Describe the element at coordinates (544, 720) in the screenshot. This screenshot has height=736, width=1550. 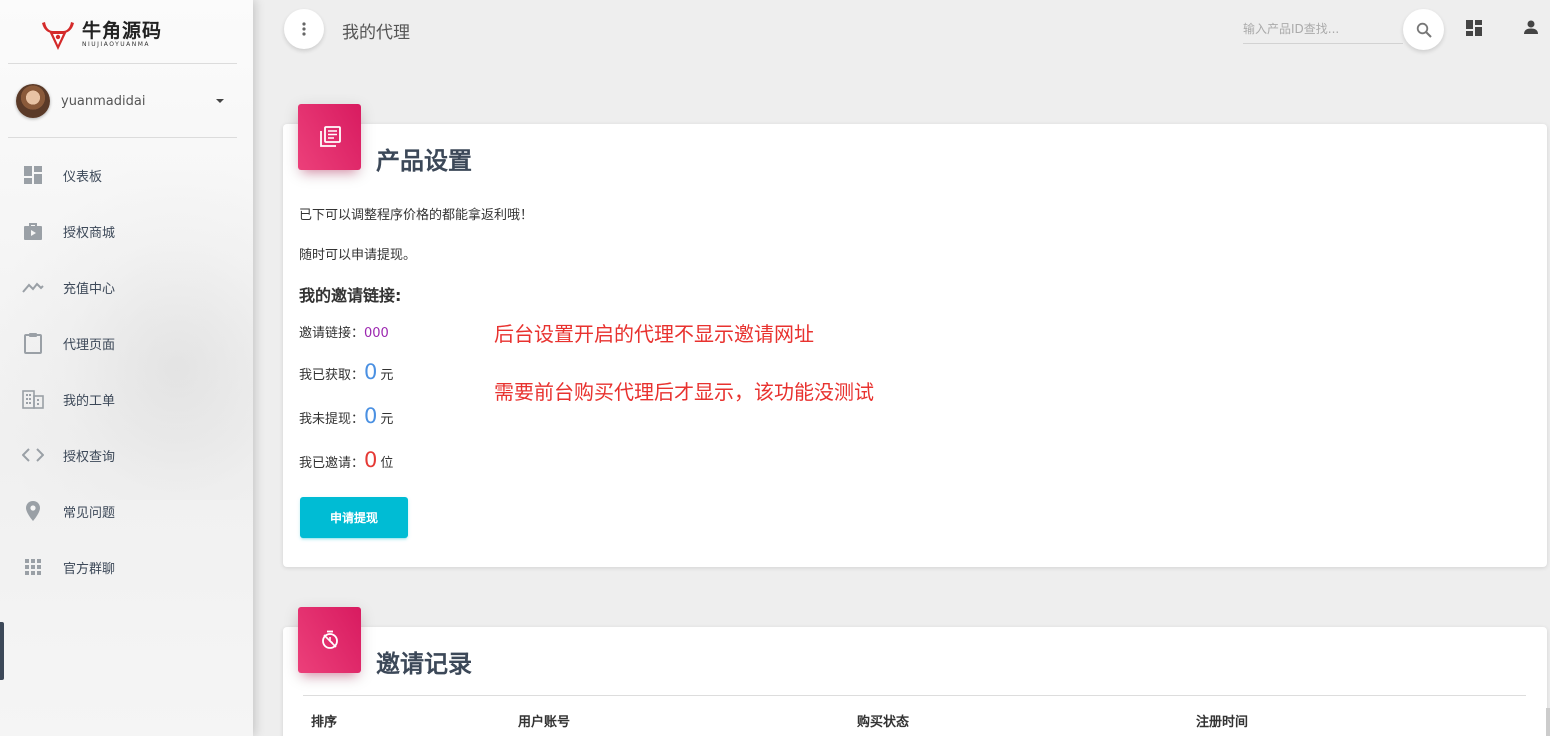
I see `table-header-account: 用户账号` at that location.